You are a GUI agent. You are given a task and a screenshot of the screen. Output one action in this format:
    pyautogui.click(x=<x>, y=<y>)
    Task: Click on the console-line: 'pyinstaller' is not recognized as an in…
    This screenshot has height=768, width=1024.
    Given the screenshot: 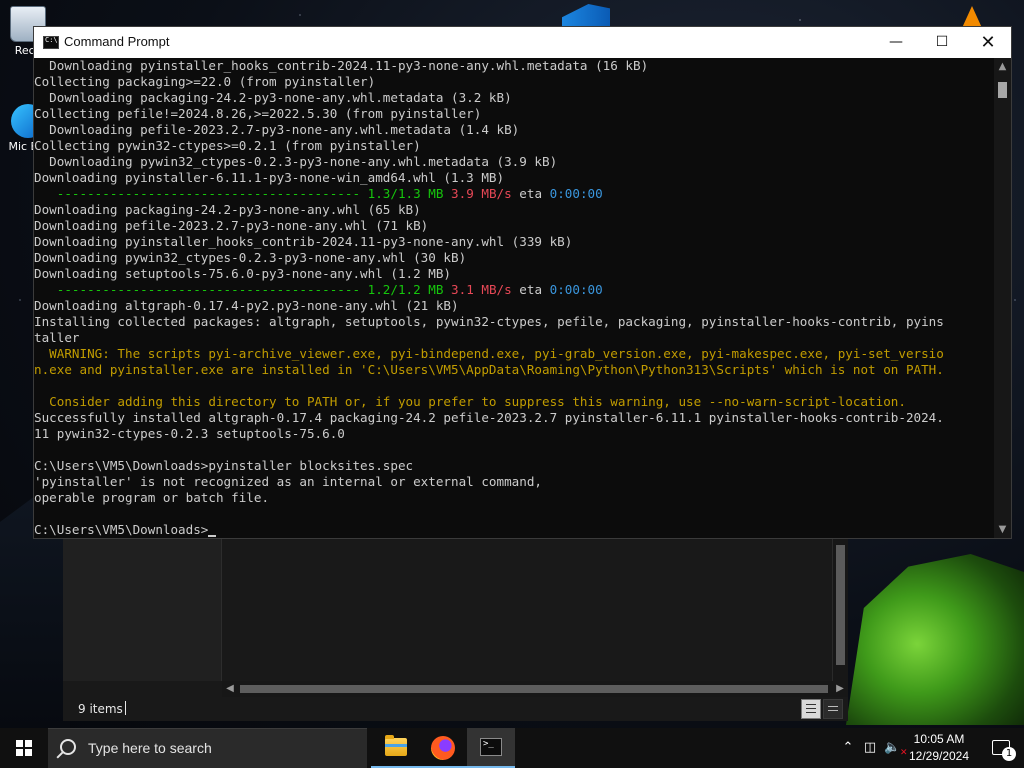 What is the action you would take?
    pyautogui.click(x=489, y=482)
    